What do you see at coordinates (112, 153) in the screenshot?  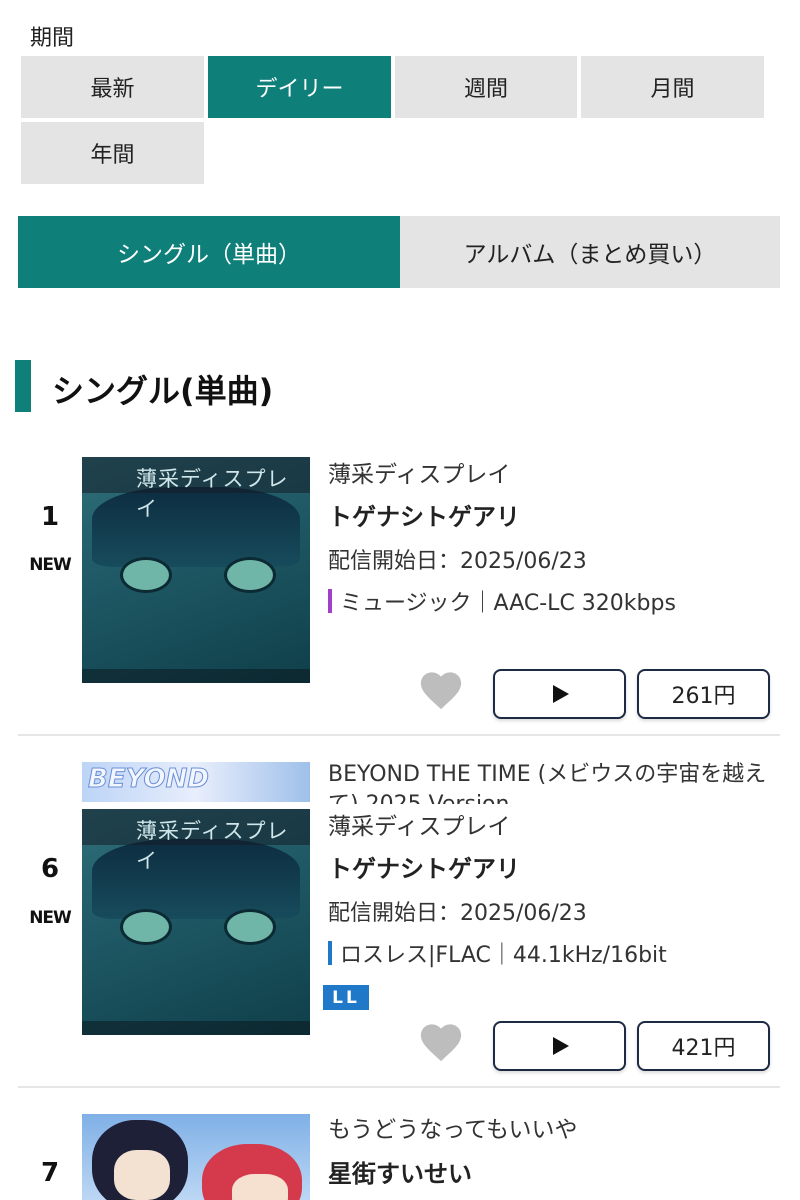 I see `period-option-yearly: 年間` at bounding box center [112, 153].